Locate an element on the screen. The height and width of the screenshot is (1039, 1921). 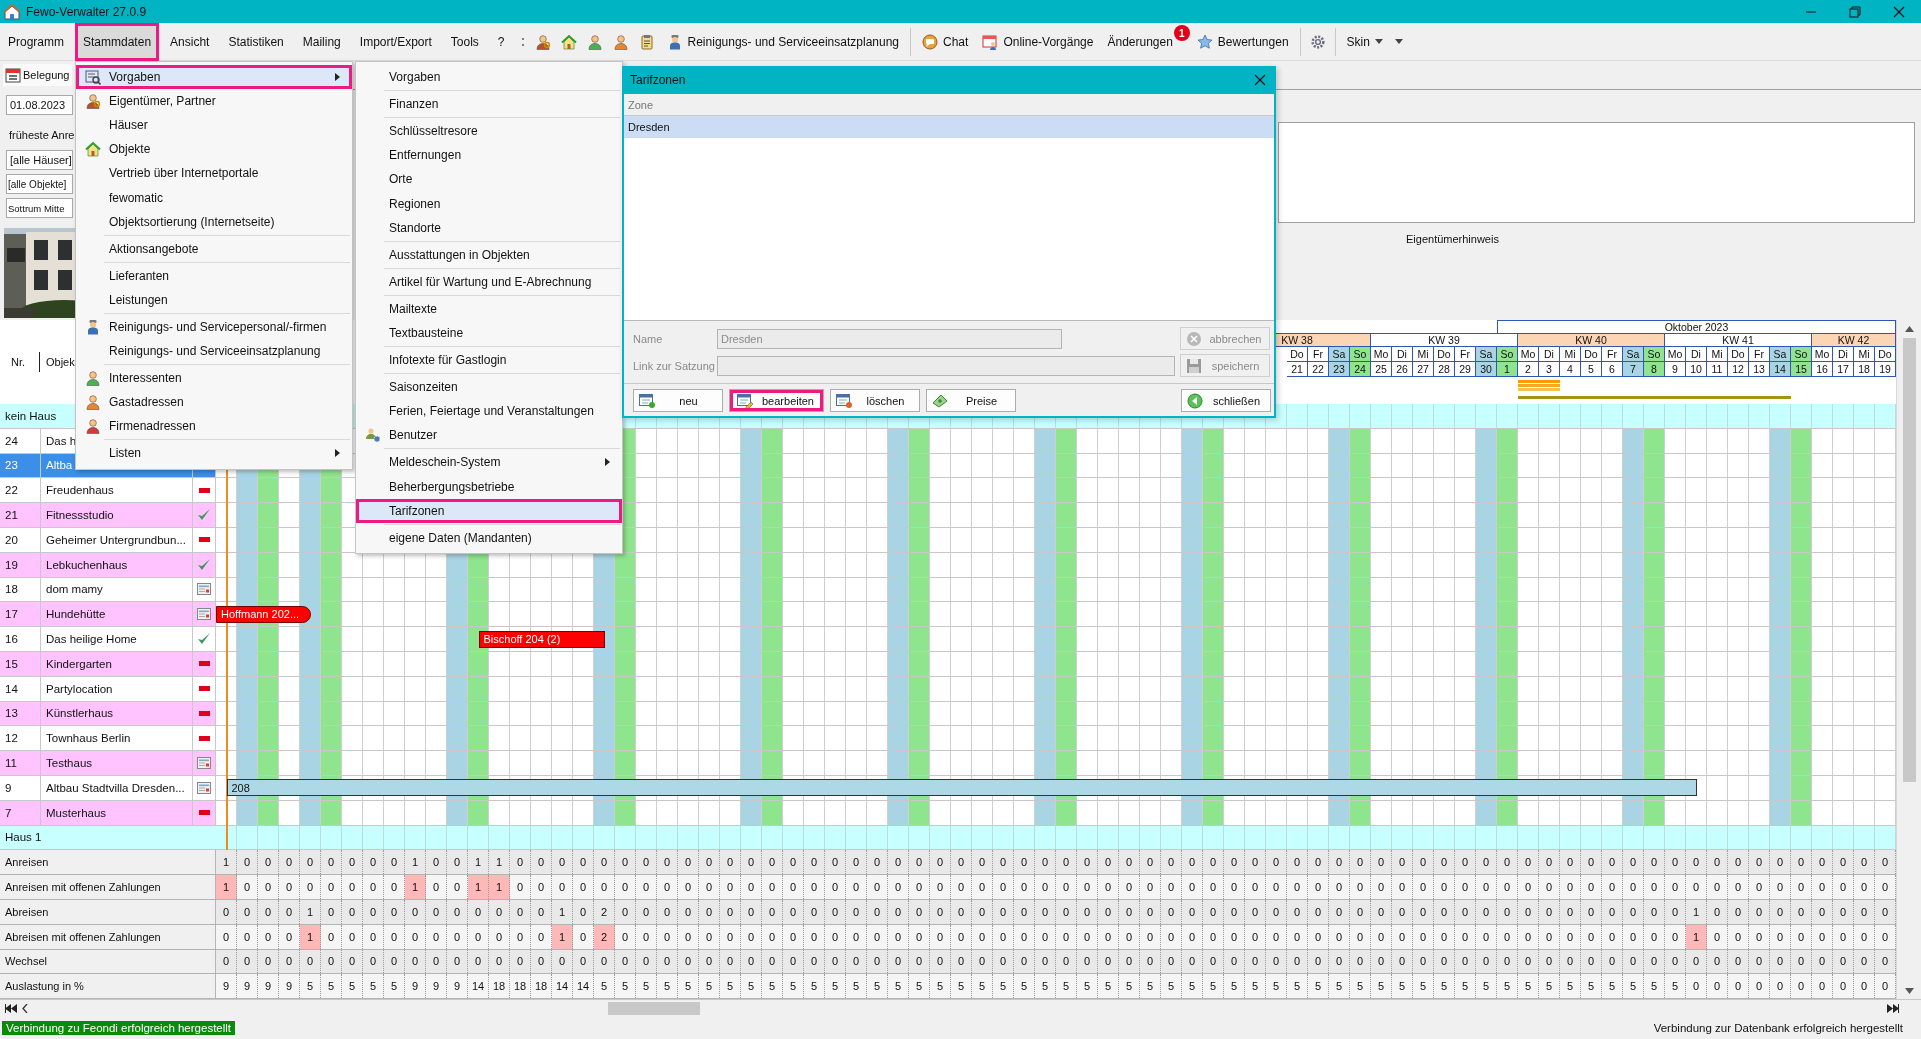
column-header: Zone is located at coordinates (949, 105).